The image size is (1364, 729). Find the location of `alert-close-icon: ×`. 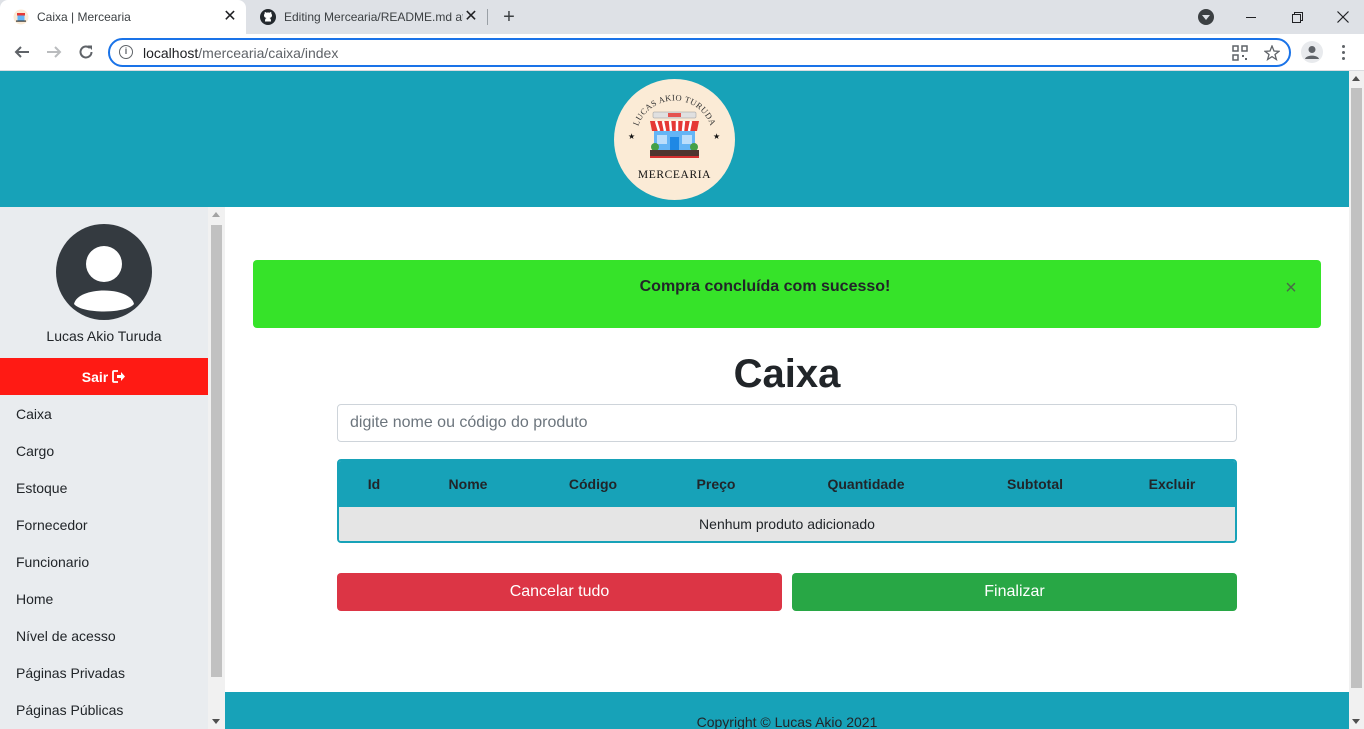

alert-close-icon: × is located at coordinates (1291, 288).